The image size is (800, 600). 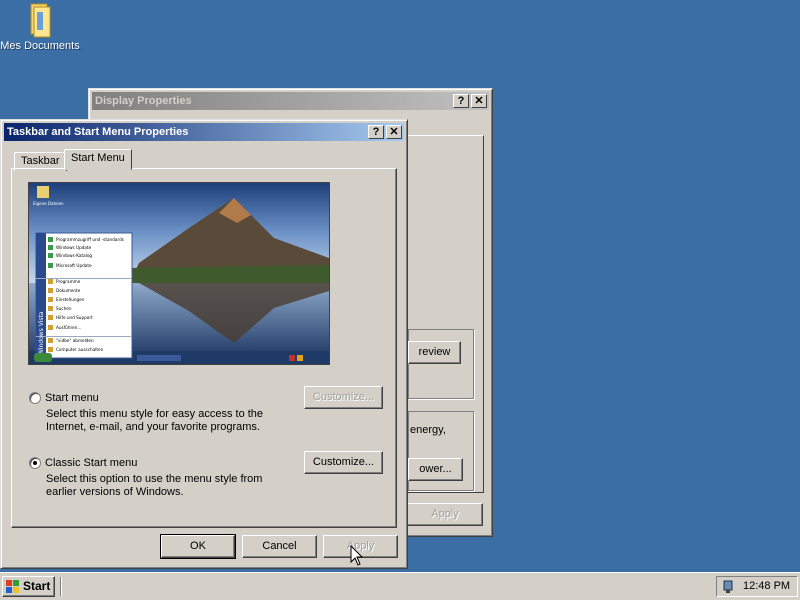 I want to click on cancel-button: Cancel, so click(x=279, y=546).